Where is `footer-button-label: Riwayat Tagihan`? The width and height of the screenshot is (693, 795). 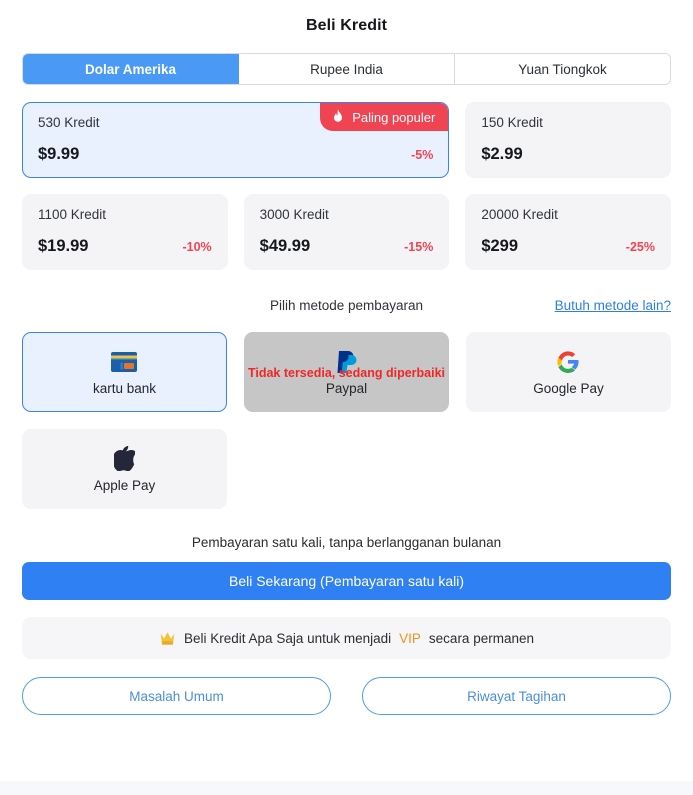 footer-button-label: Riwayat Tagihan is located at coordinates (516, 696).